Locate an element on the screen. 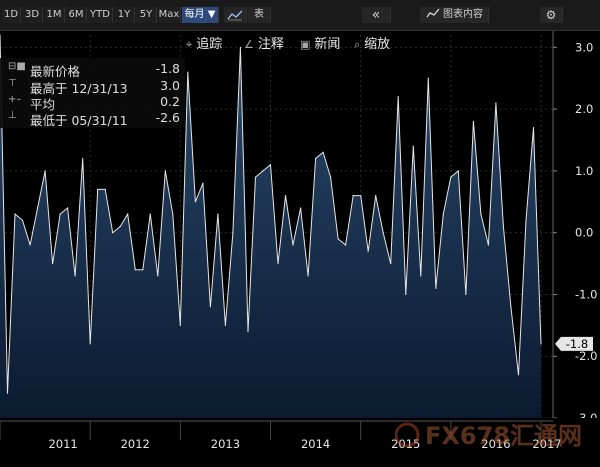  settings-button: ⚙ is located at coordinates (551, 15).